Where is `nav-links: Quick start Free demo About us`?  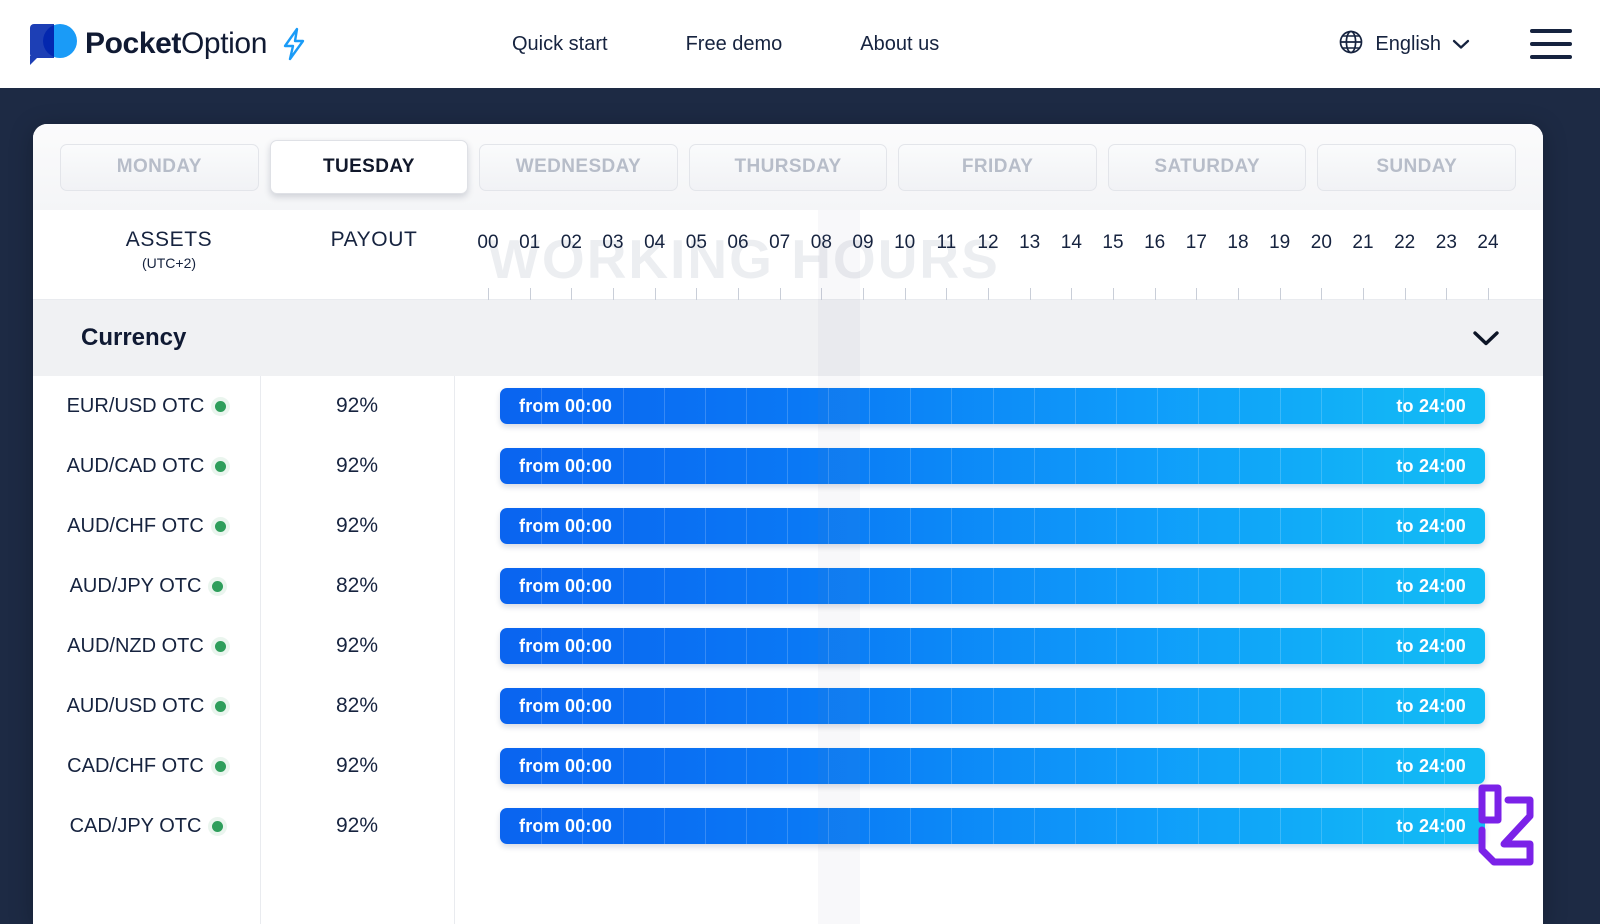 nav-links: Quick start Free demo About us is located at coordinates (725, 44).